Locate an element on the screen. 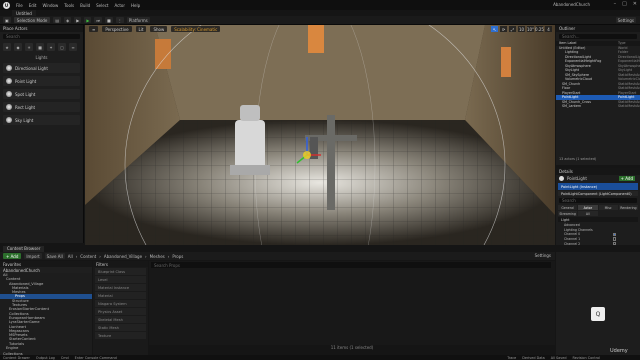  place-actors-search: Search is located at coordinates (41, 36).